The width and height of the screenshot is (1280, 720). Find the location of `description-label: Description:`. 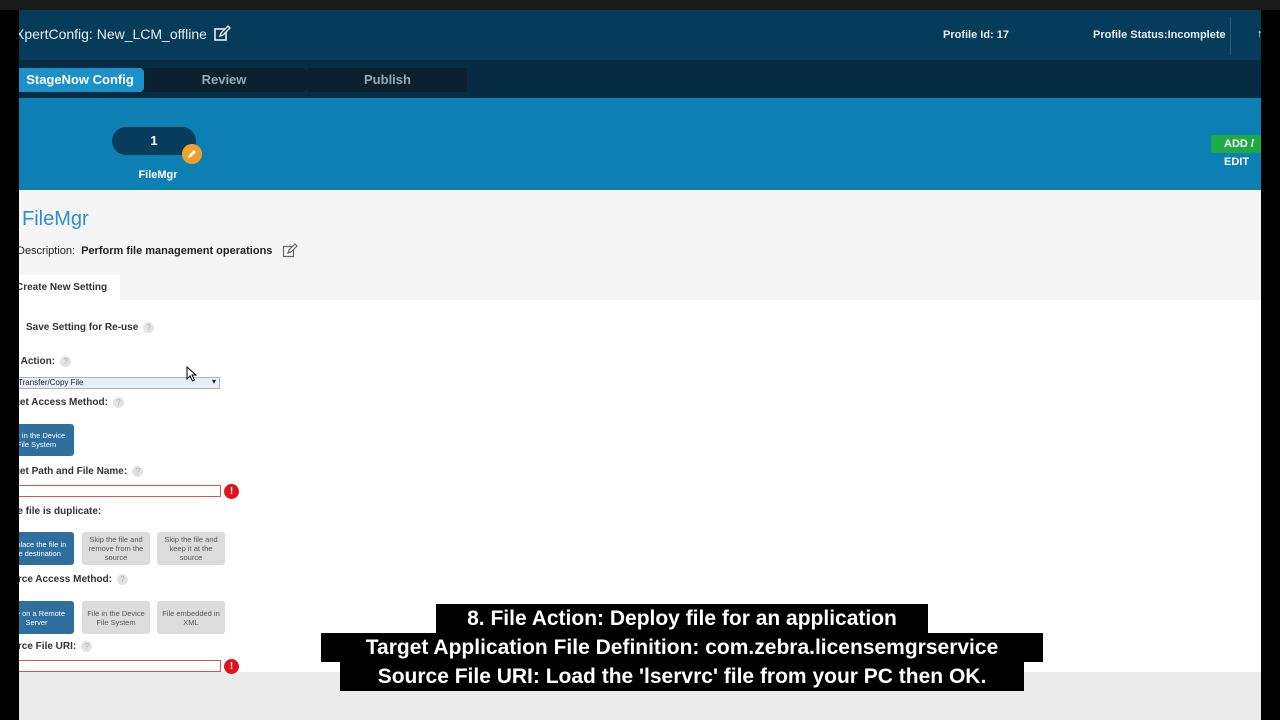

description-label: Description: is located at coordinates (47, 251).